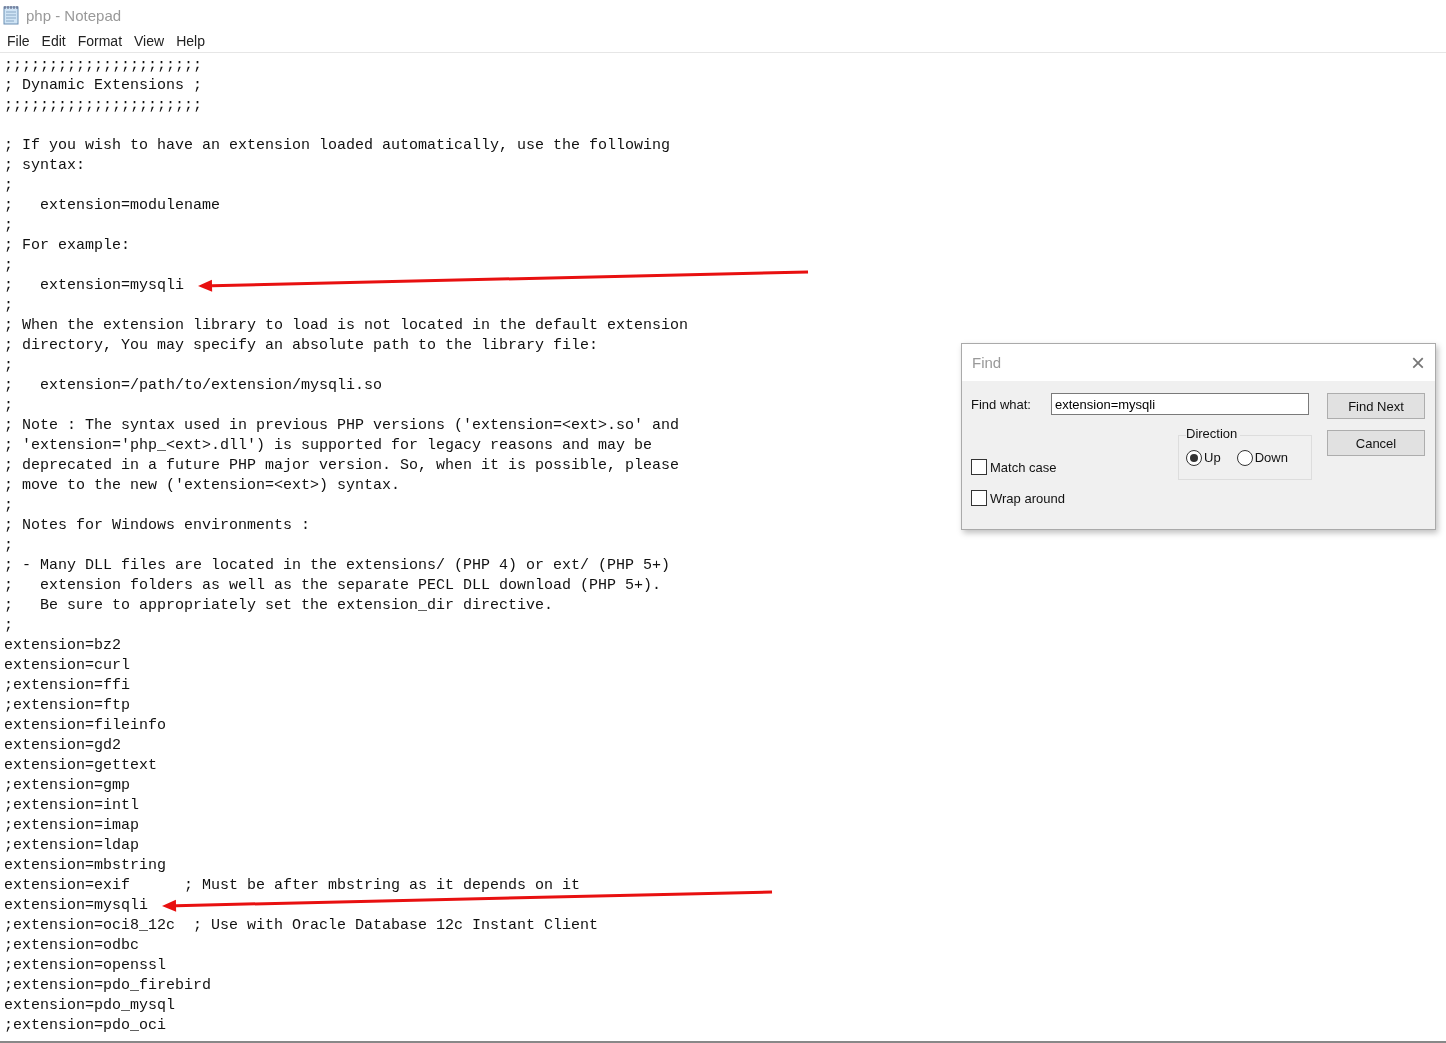 The height and width of the screenshot is (1043, 1446). Describe the element at coordinates (63, 646) in the screenshot. I see `text-line: extension=bz2` at that location.